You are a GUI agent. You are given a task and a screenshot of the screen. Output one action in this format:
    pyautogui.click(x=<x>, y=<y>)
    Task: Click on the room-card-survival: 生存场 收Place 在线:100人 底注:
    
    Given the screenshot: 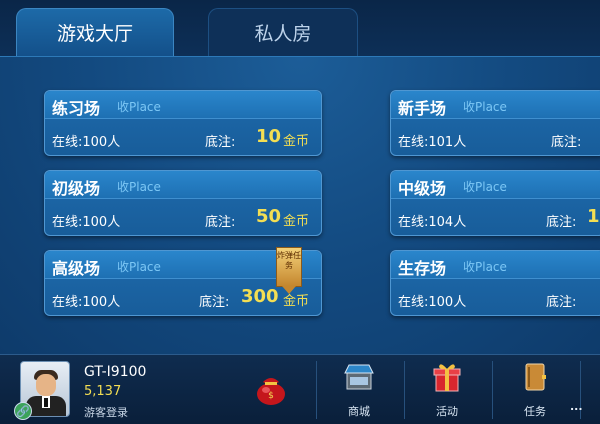 What is the action you would take?
    pyautogui.click(x=495, y=283)
    